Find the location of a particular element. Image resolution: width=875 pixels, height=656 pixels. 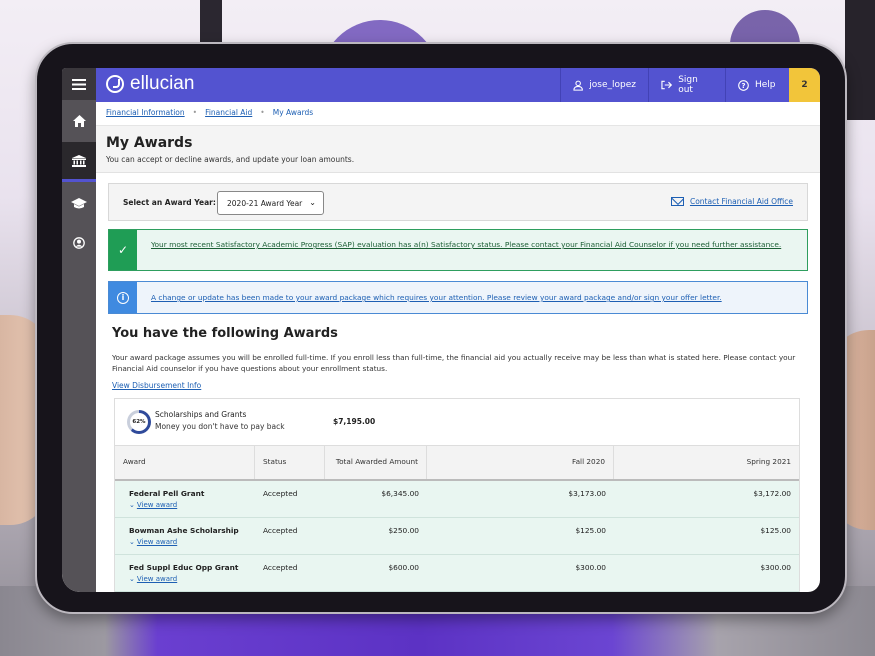

user-menu-button: jose_lopez is located at coordinates (604, 85).